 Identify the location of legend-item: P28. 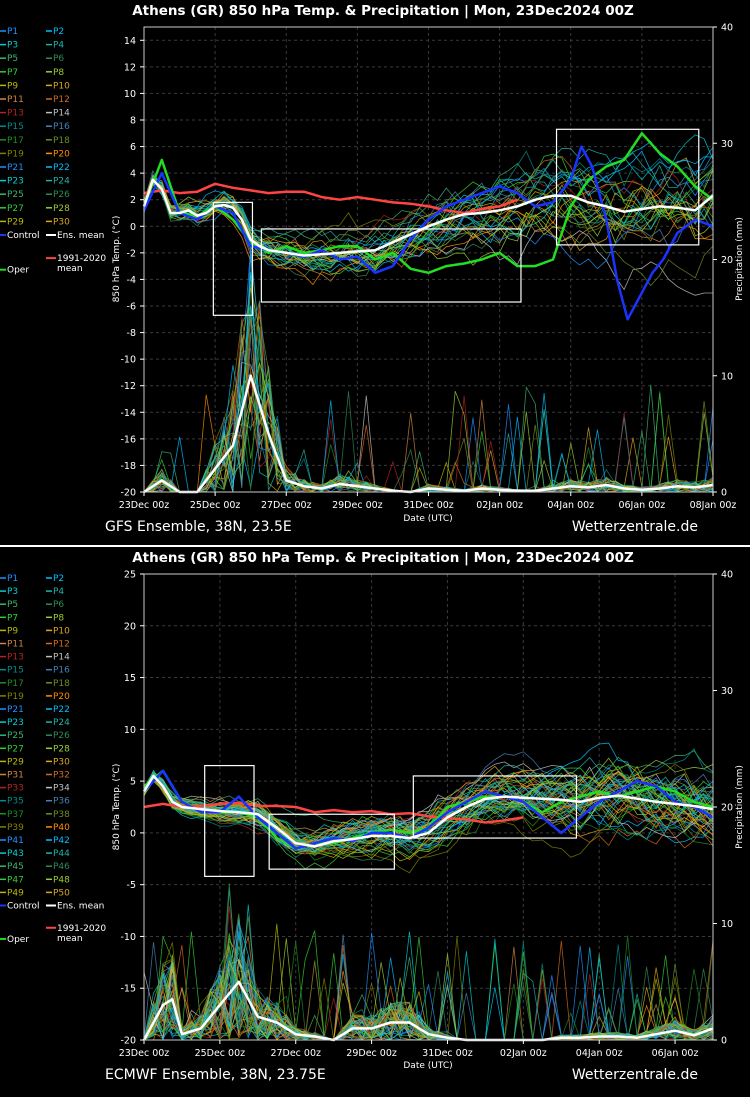
(61, 209).